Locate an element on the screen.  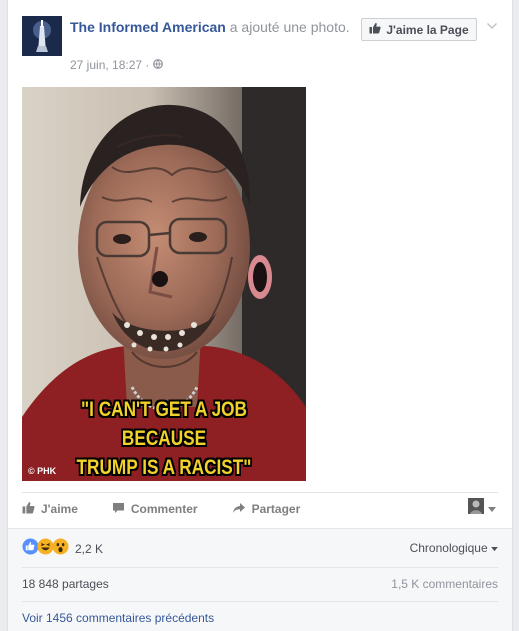
comment-button: Commenter is located at coordinates (155, 509).